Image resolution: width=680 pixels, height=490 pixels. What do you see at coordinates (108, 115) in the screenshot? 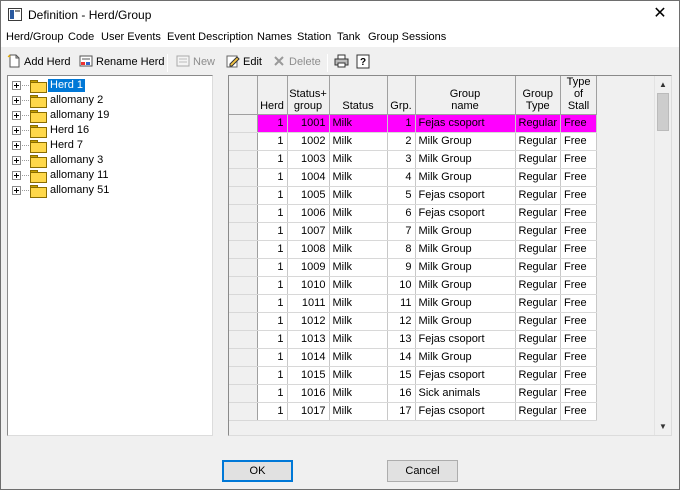
I see `tree-item: allomany 19` at bounding box center [108, 115].